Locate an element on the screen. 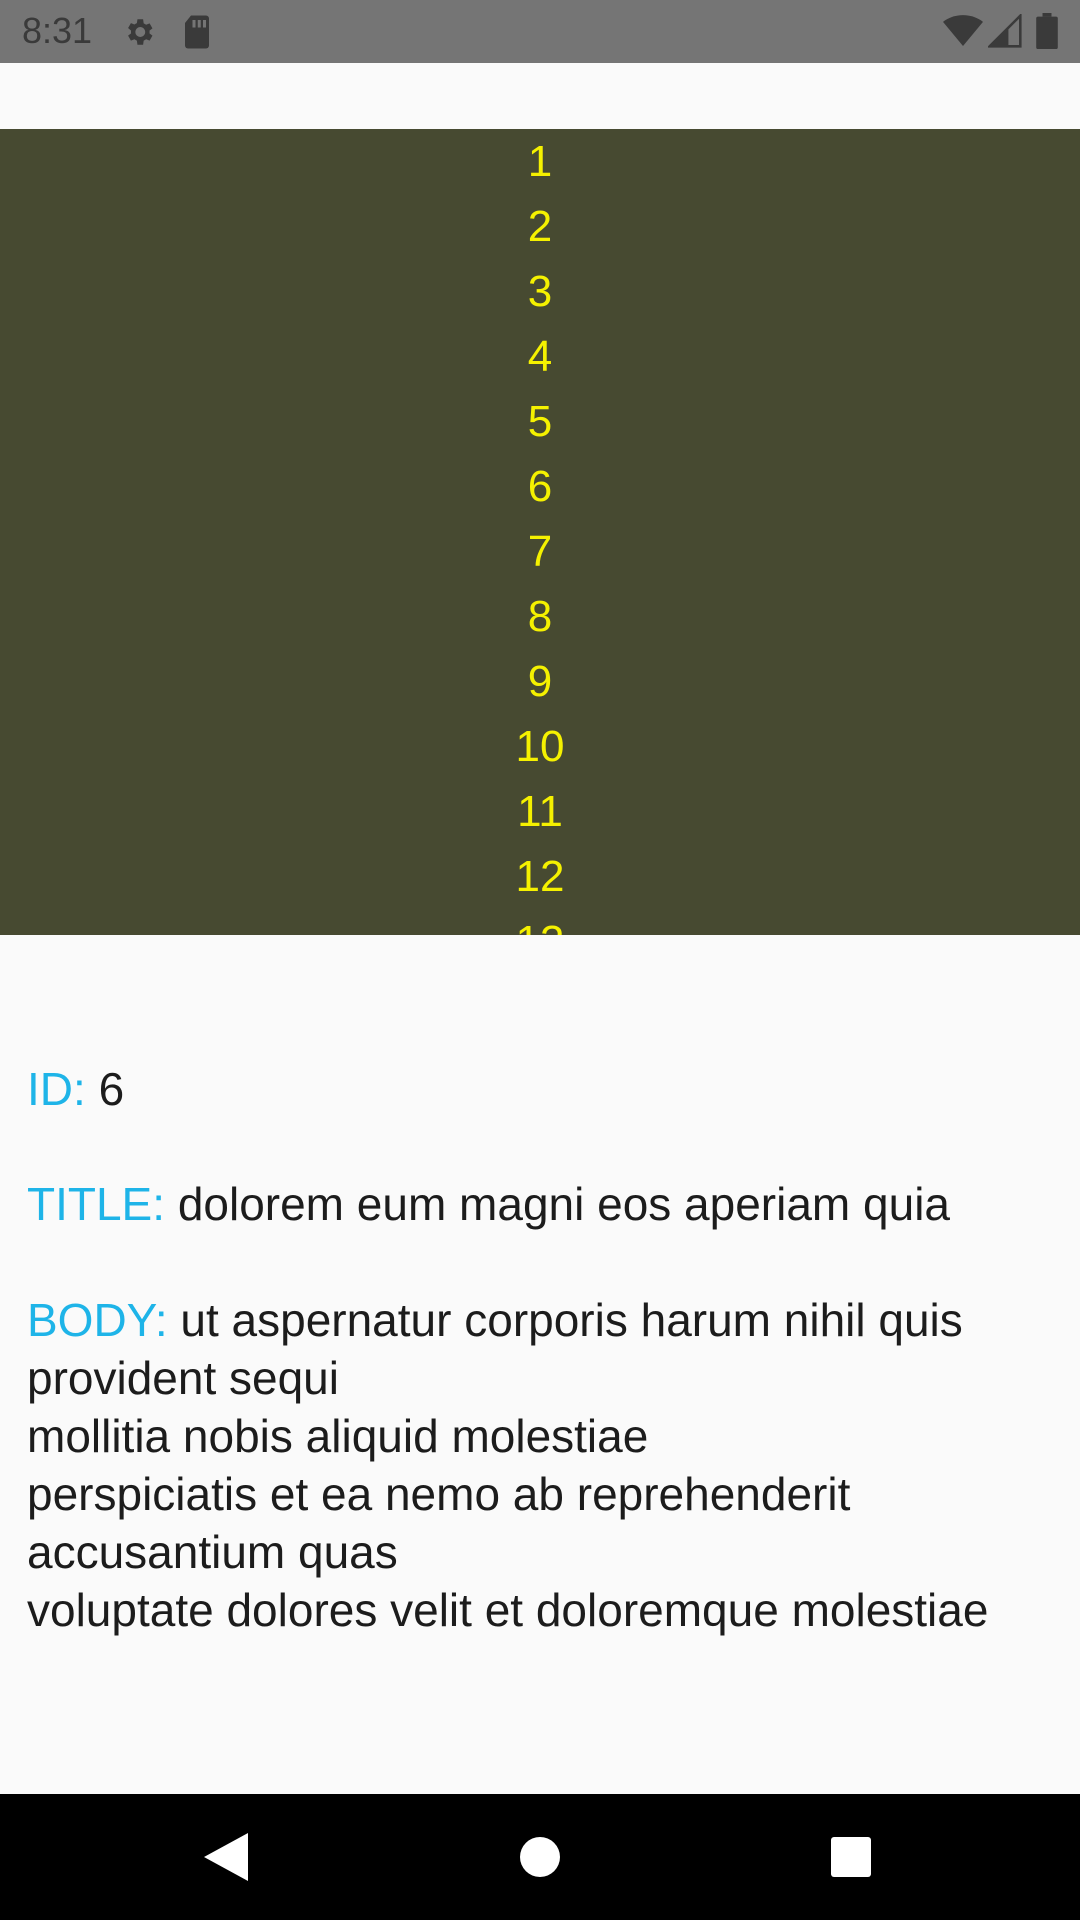  title-label: TITLE: is located at coordinates (96, 1204).